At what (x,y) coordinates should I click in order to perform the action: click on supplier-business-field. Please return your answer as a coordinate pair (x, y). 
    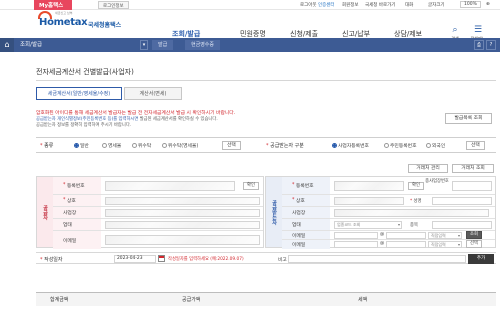
    Looking at the image, I should click on (182, 225).